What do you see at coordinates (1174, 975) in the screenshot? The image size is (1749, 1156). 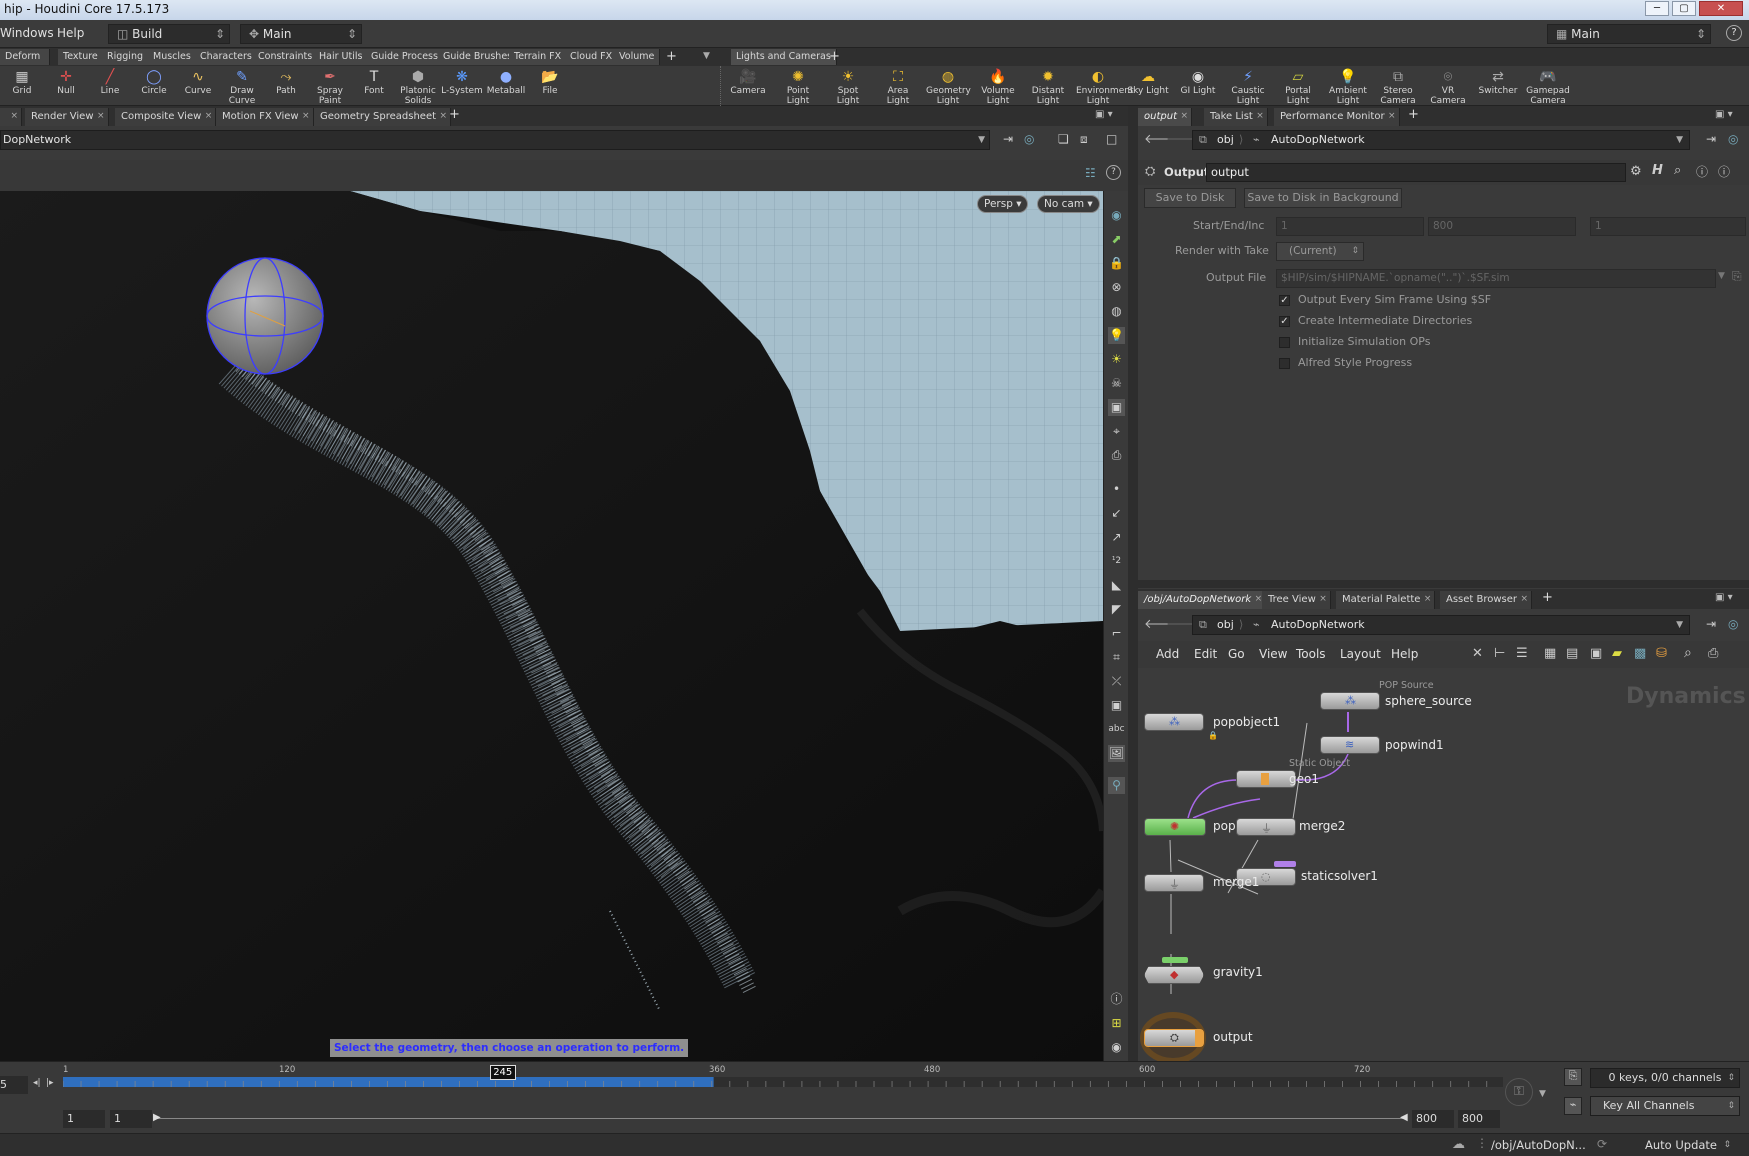 I see `node-gravity1: ◆` at bounding box center [1174, 975].